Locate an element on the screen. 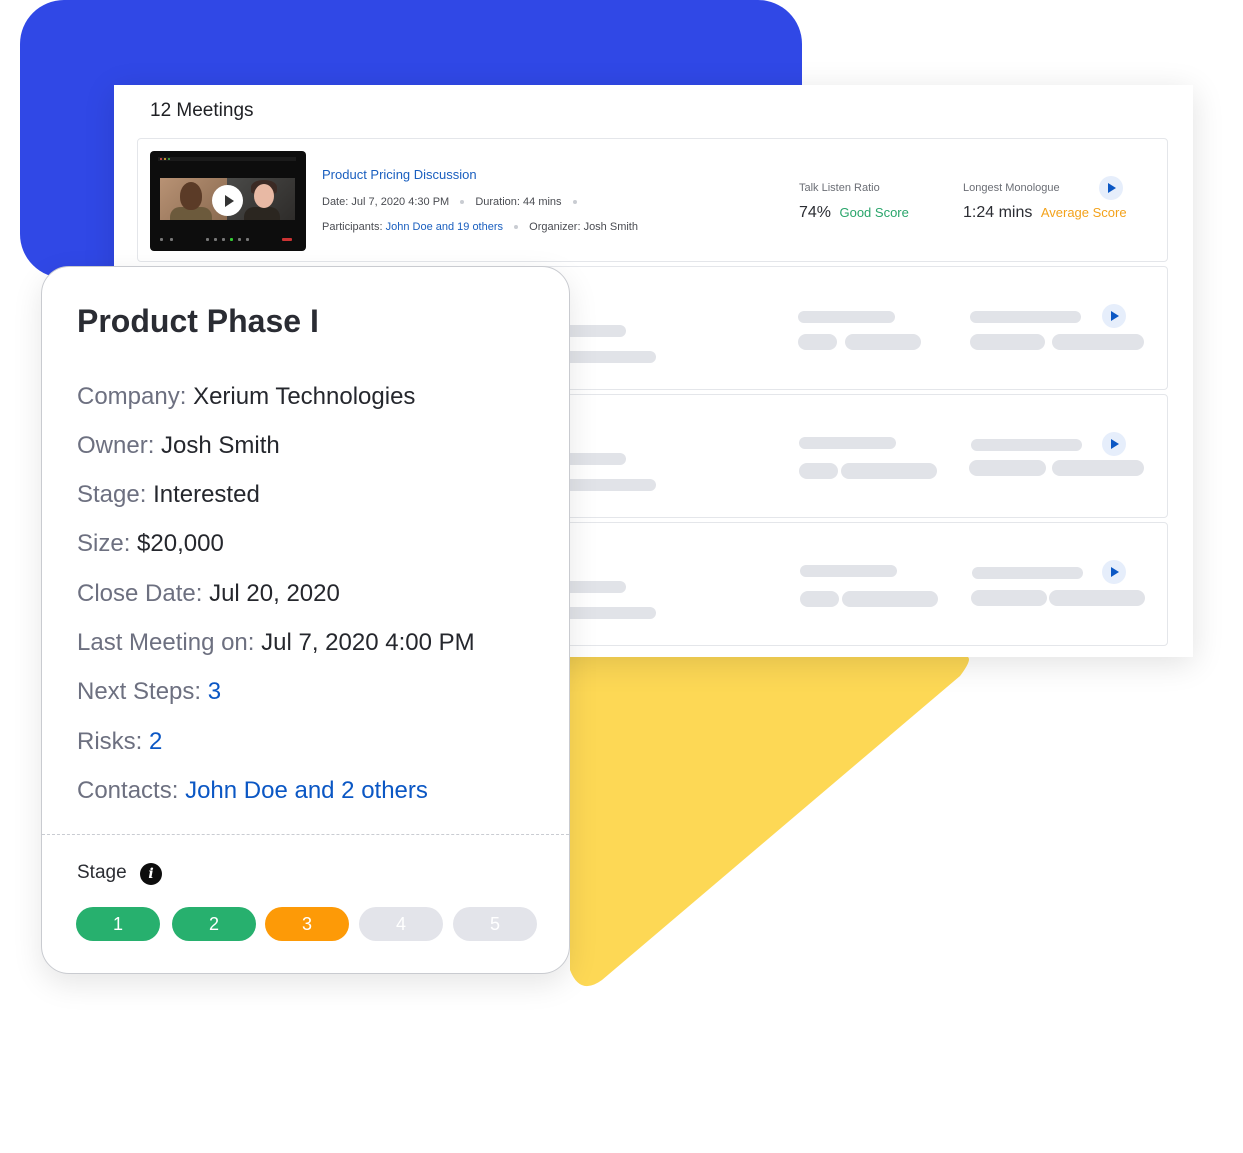 Image resolution: width=1243 pixels, height=1153 pixels. meetings-count-title: 12 Meetings is located at coordinates (202, 110).